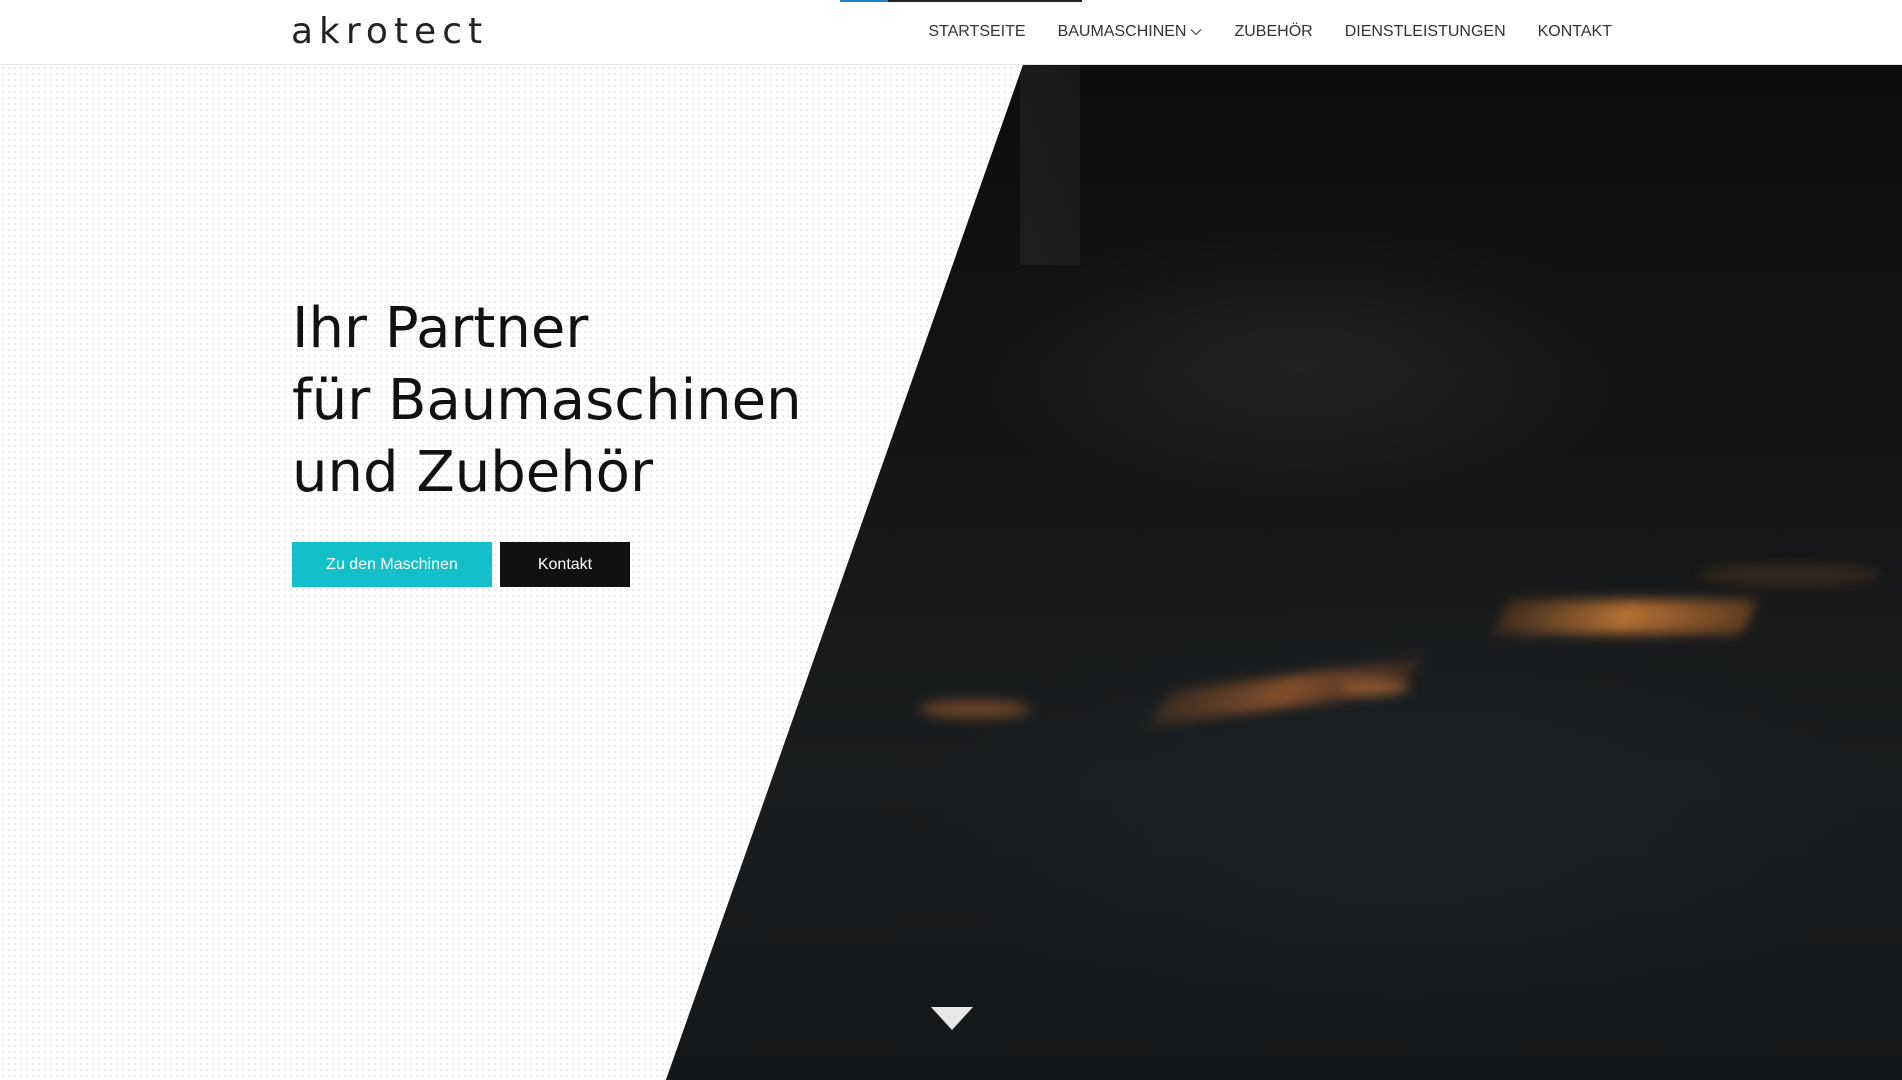  I want to click on logo: akrotect, so click(389, 32).